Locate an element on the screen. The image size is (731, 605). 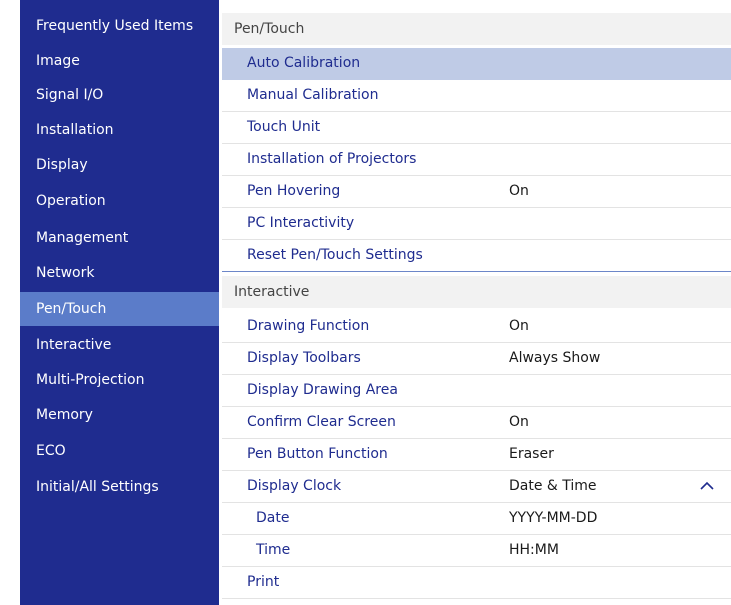
sidebar-item-display: Display is located at coordinates (119, 165).